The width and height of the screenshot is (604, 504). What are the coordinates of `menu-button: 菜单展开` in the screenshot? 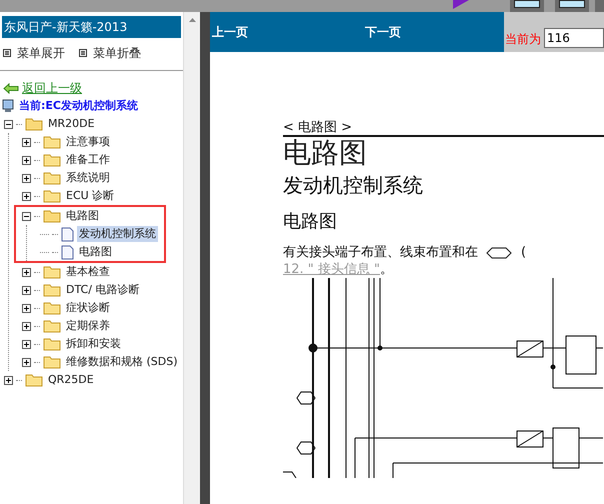 It's located at (34, 53).